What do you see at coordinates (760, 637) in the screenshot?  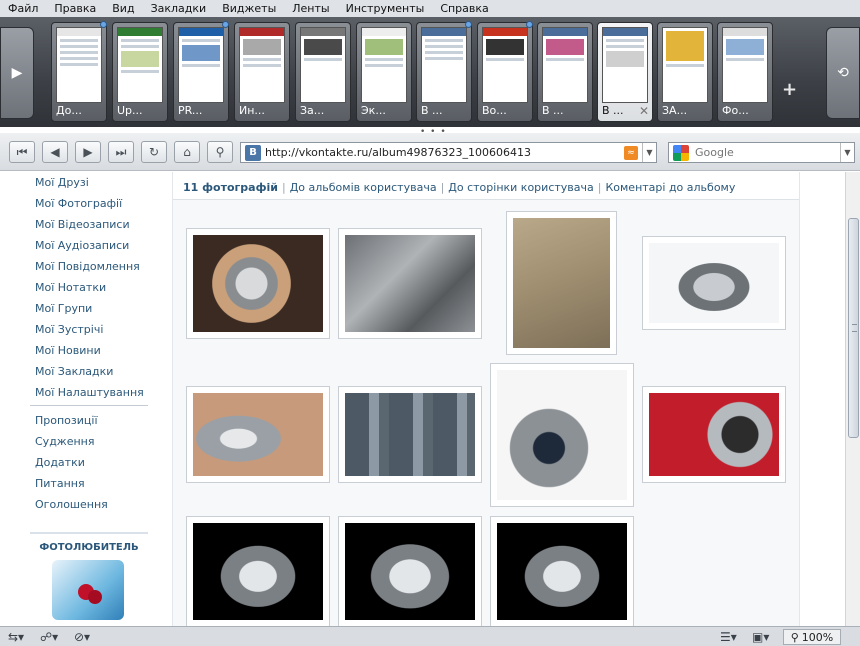 I see `image-display-icon: ▣▾` at bounding box center [760, 637].